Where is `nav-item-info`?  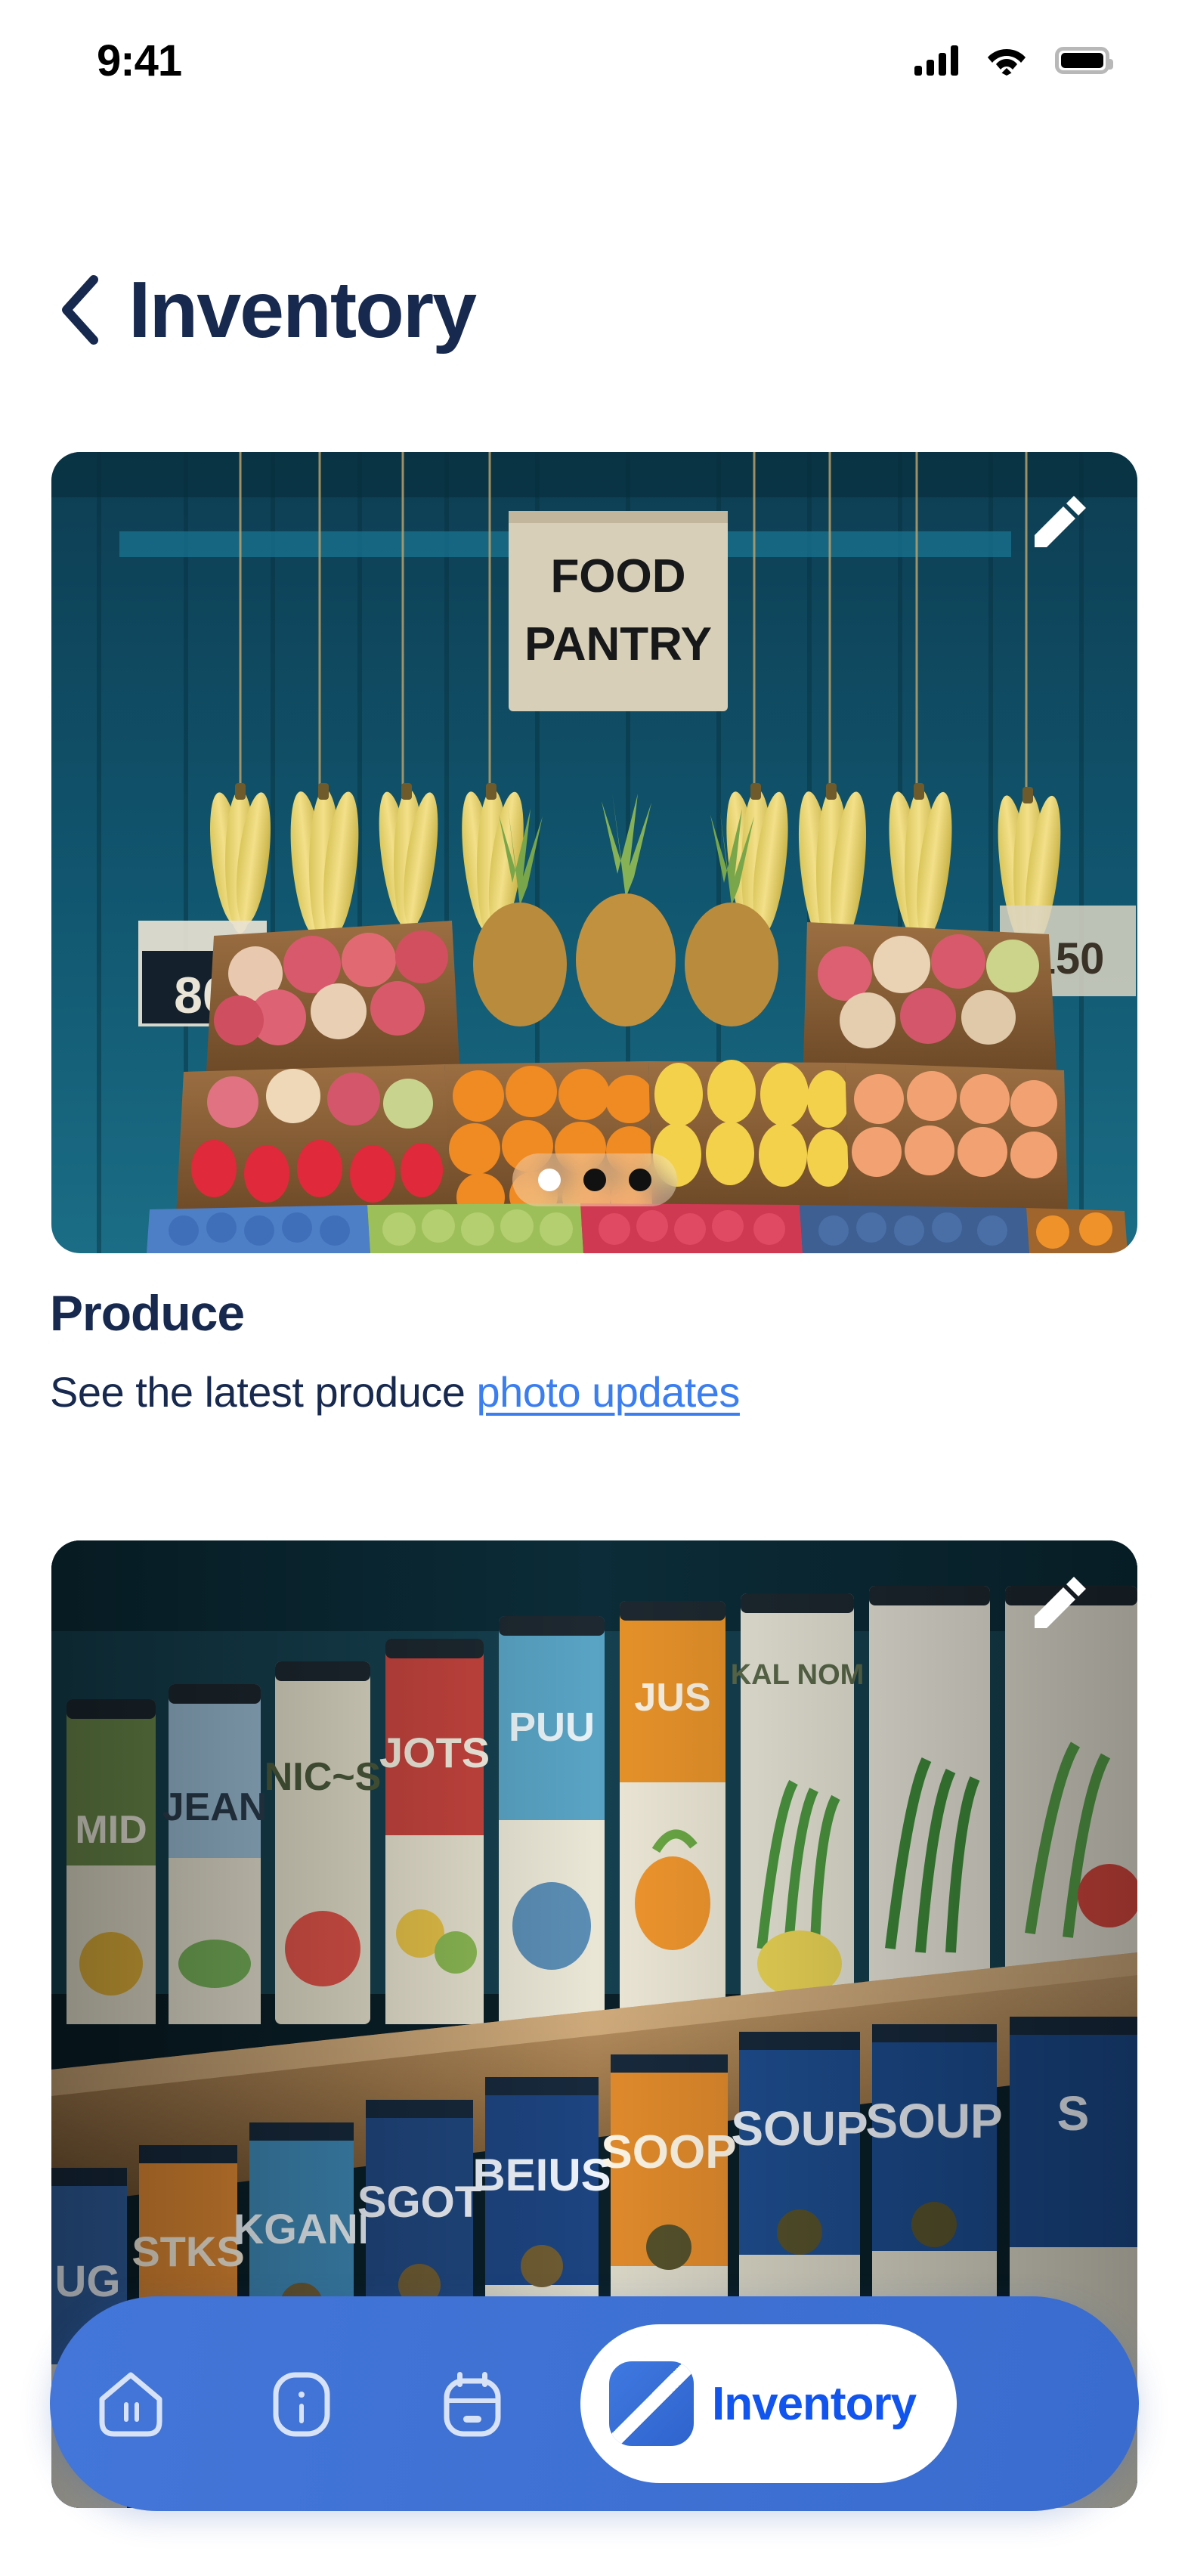
nav-item-info is located at coordinates (302, 2403).